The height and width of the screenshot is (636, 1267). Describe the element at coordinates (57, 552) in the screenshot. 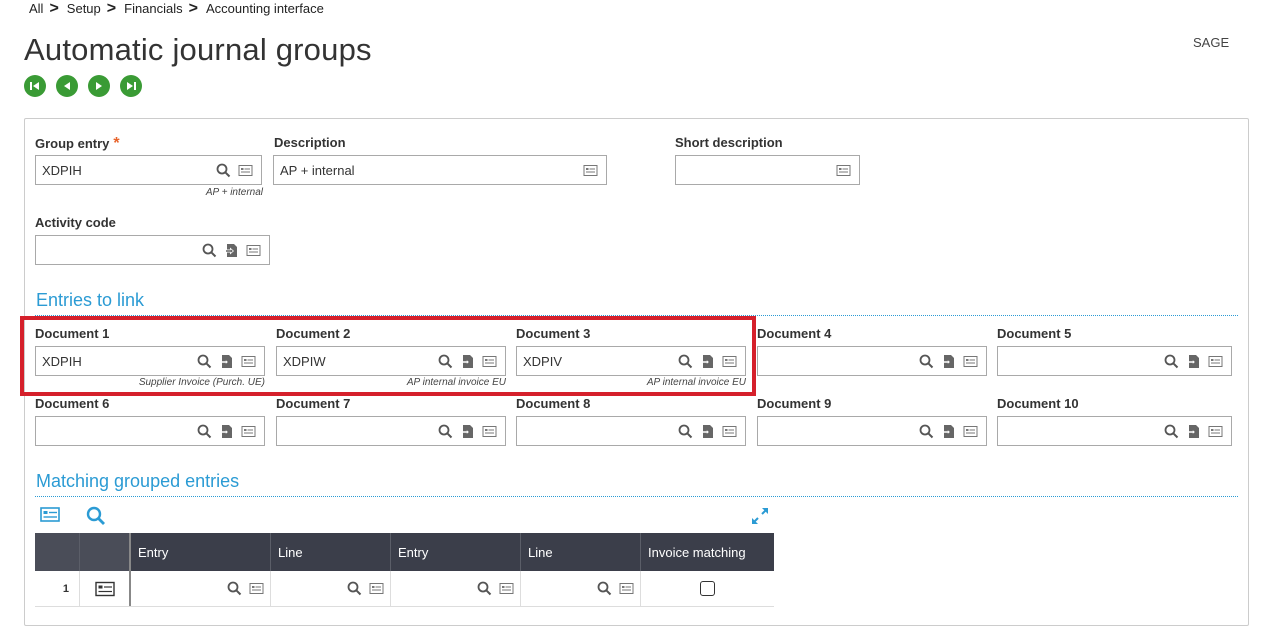

I see `row-number-header` at that location.